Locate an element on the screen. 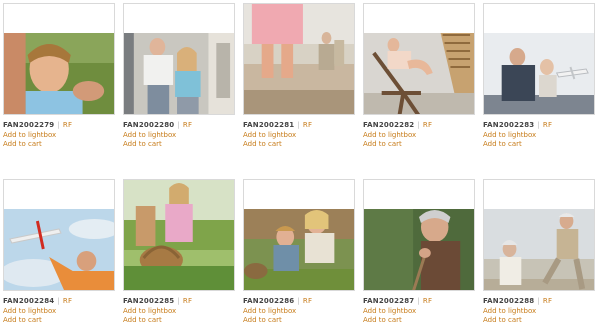 The width and height of the screenshot is (600, 325). image-code: FAN2002284 is located at coordinates (29, 301).